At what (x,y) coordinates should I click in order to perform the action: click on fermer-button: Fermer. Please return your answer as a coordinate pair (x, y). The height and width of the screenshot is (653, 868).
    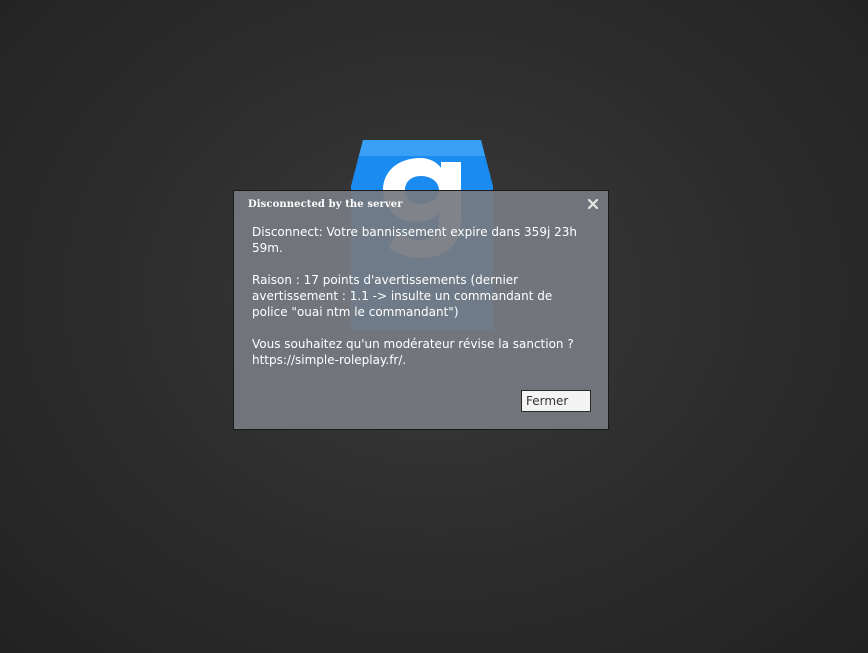
    Looking at the image, I should click on (556, 401).